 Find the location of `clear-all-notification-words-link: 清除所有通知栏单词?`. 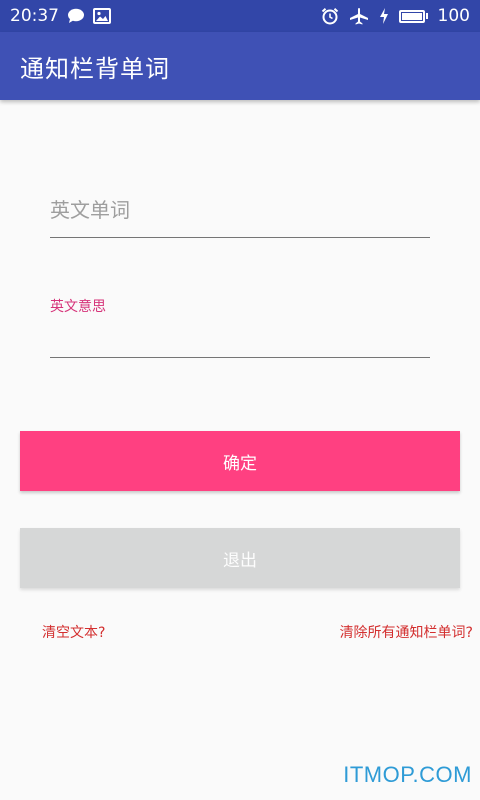

clear-all-notification-words-link: 清除所有通知栏单词? is located at coordinates (406, 632).